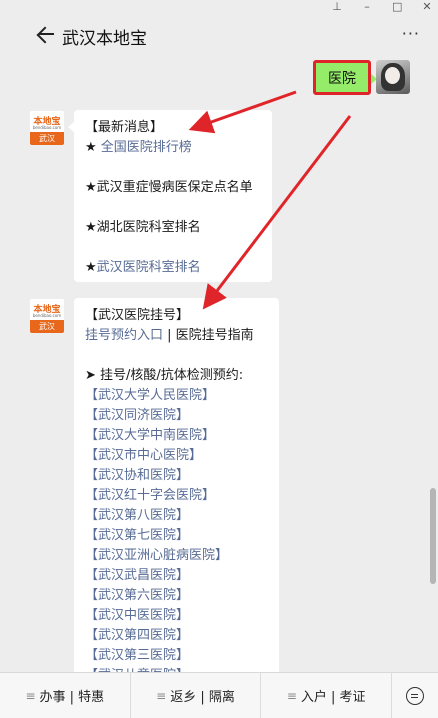 The image size is (438, 718). Describe the element at coordinates (149, 267) in the screenshot. I see `link-department-ranking: 武汉医院科室排名` at that location.